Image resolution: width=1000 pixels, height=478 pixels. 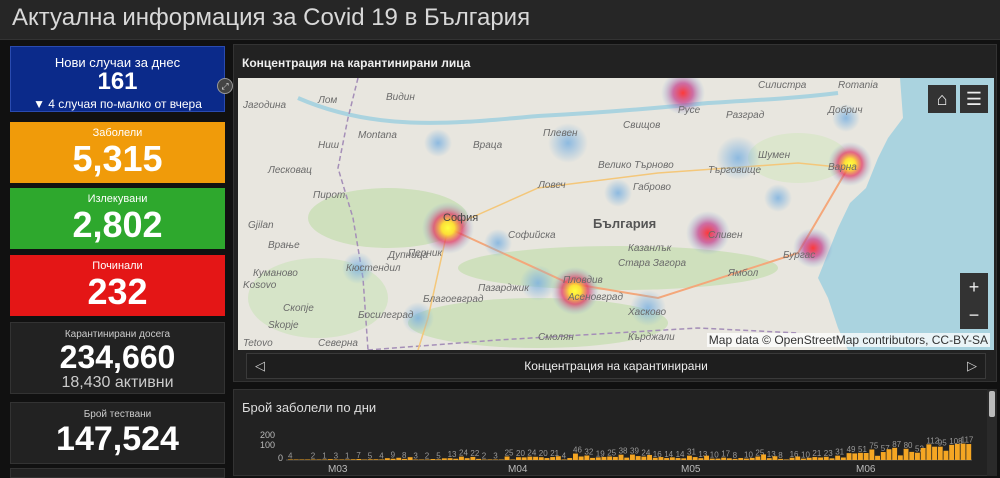 What do you see at coordinates (992, 432) in the screenshot?
I see `panel-scrollbar` at bounding box center [992, 432].